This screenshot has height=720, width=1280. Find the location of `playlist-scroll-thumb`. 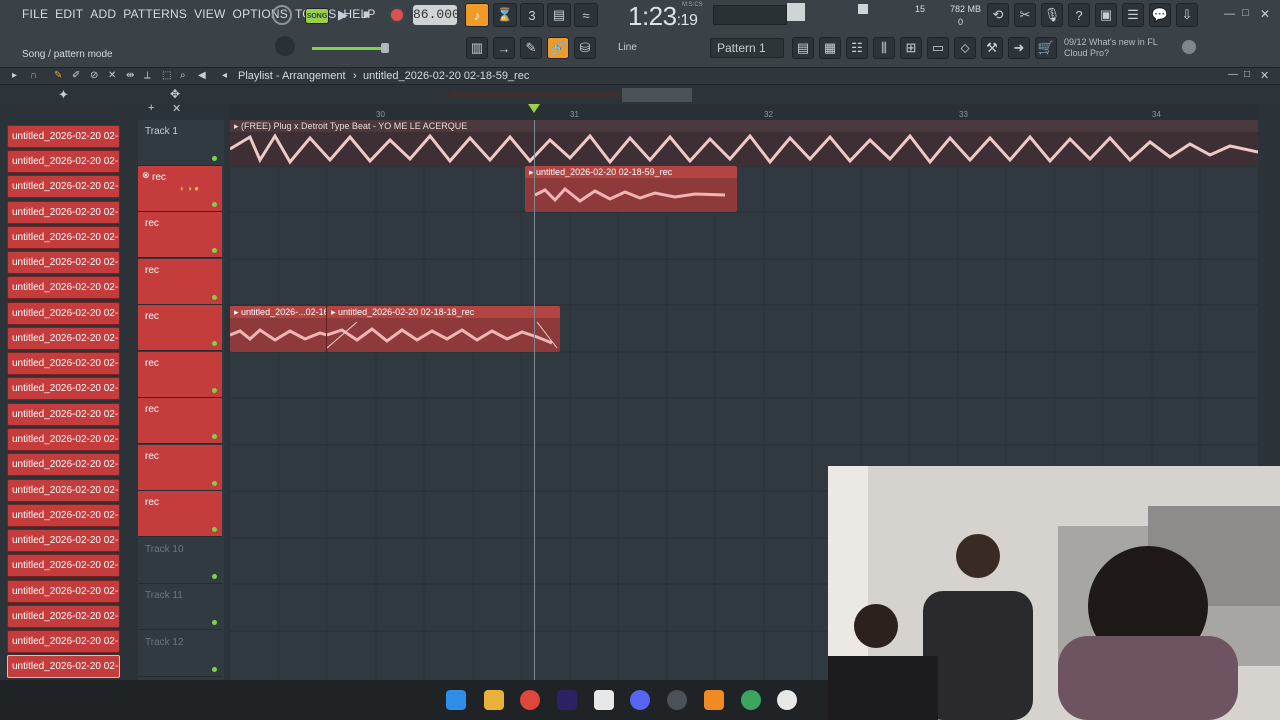

playlist-scroll-thumb is located at coordinates (657, 95).